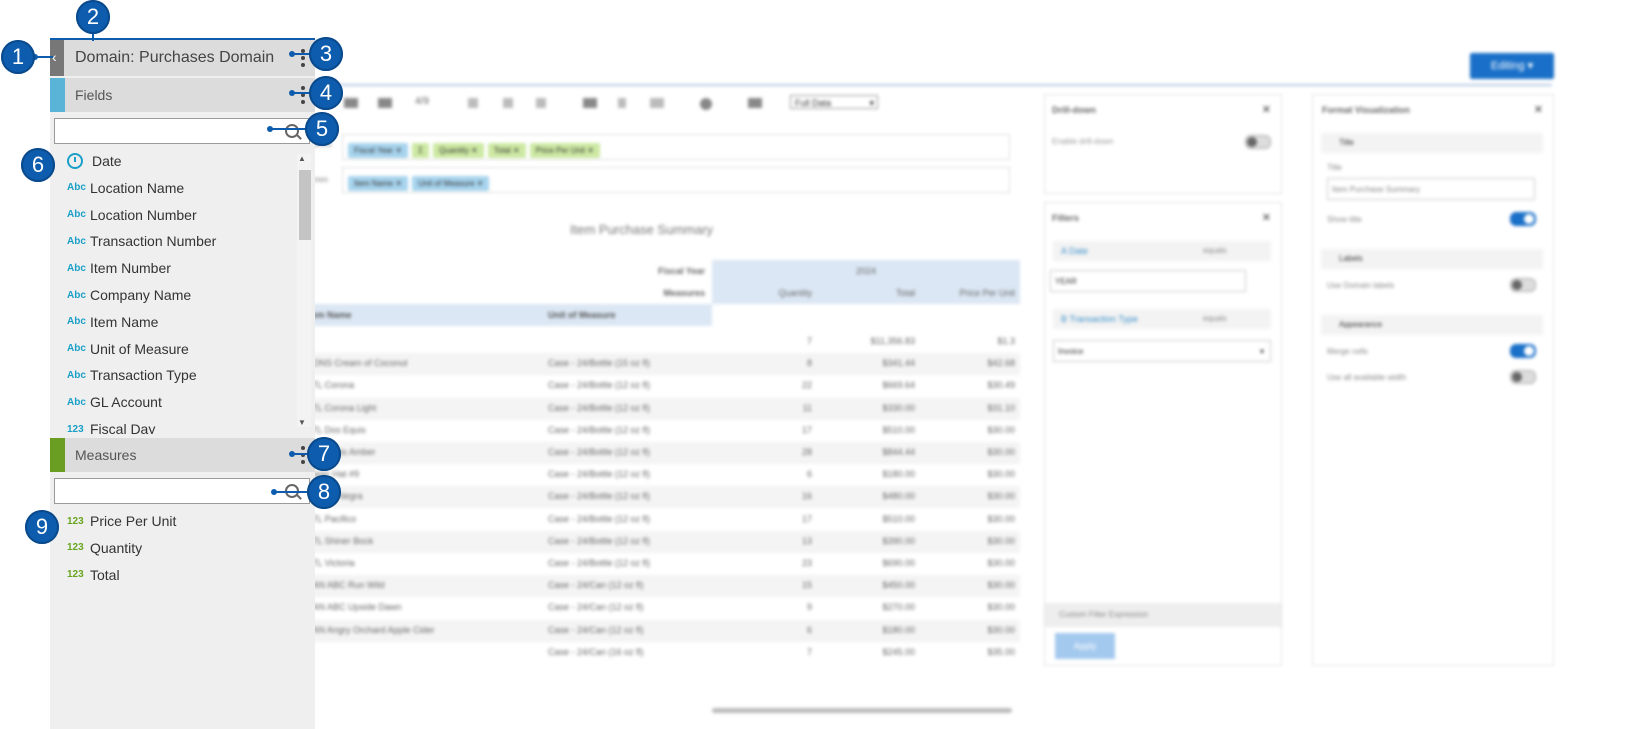 The width and height of the screenshot is (1627, 729). What do you see at coordinates (1523, 219) in the screenshot?
I see `show-title-toggle` at bounding box center [1523, 219].